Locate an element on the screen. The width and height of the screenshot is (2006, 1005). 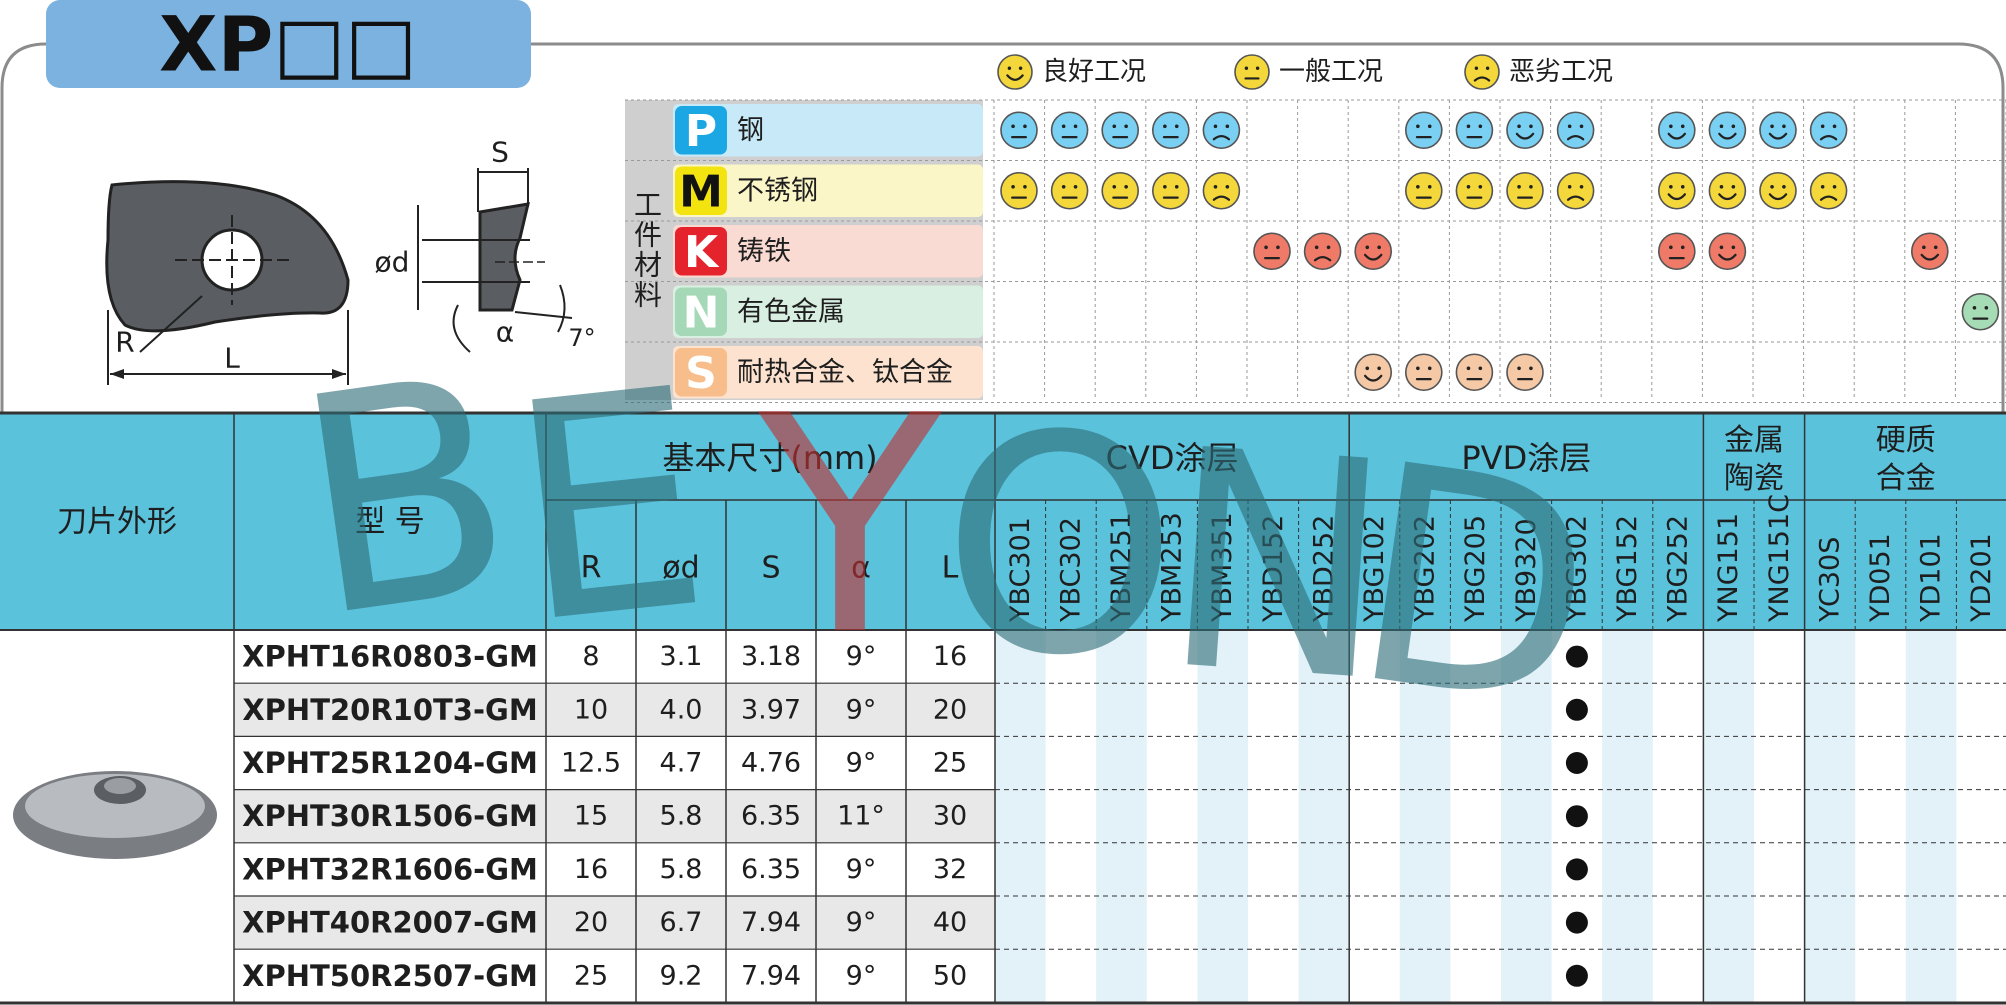
dim-cell-R: 10 is located at coordinates (591, 709).